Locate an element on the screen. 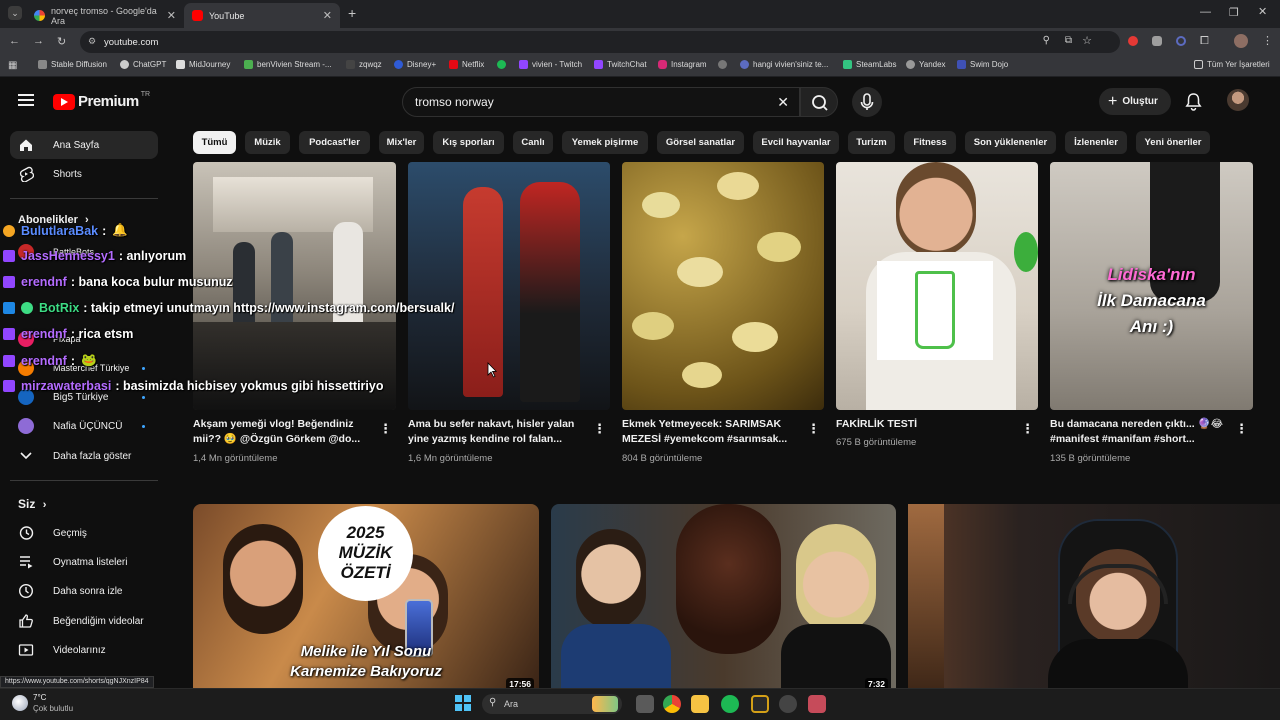 This screenshot has height=720, width=1280. chip: Kış sporları is located at coordinates (468, 142).